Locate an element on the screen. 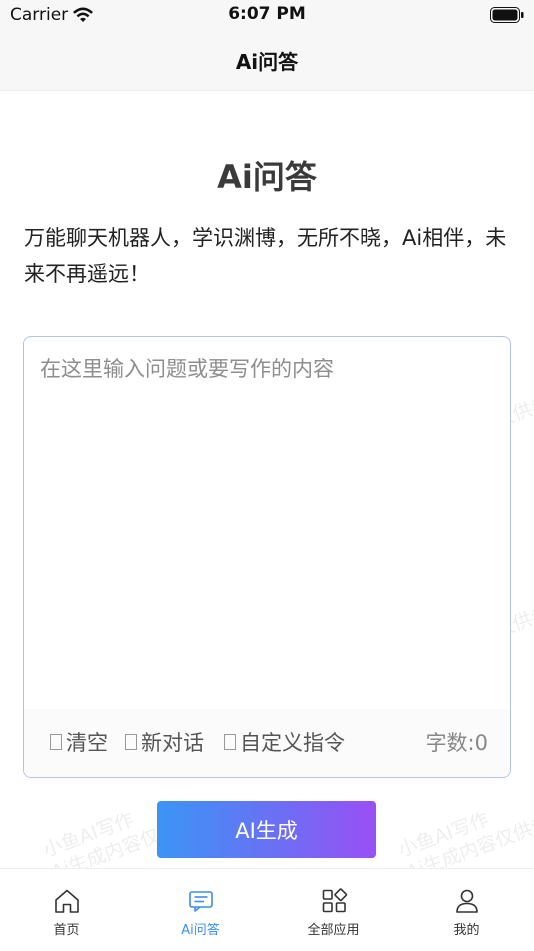 Image resolution: width=534 pixels, height=951 pixels. new-chat-button: 新对话 is located at coordinates (164, 742).